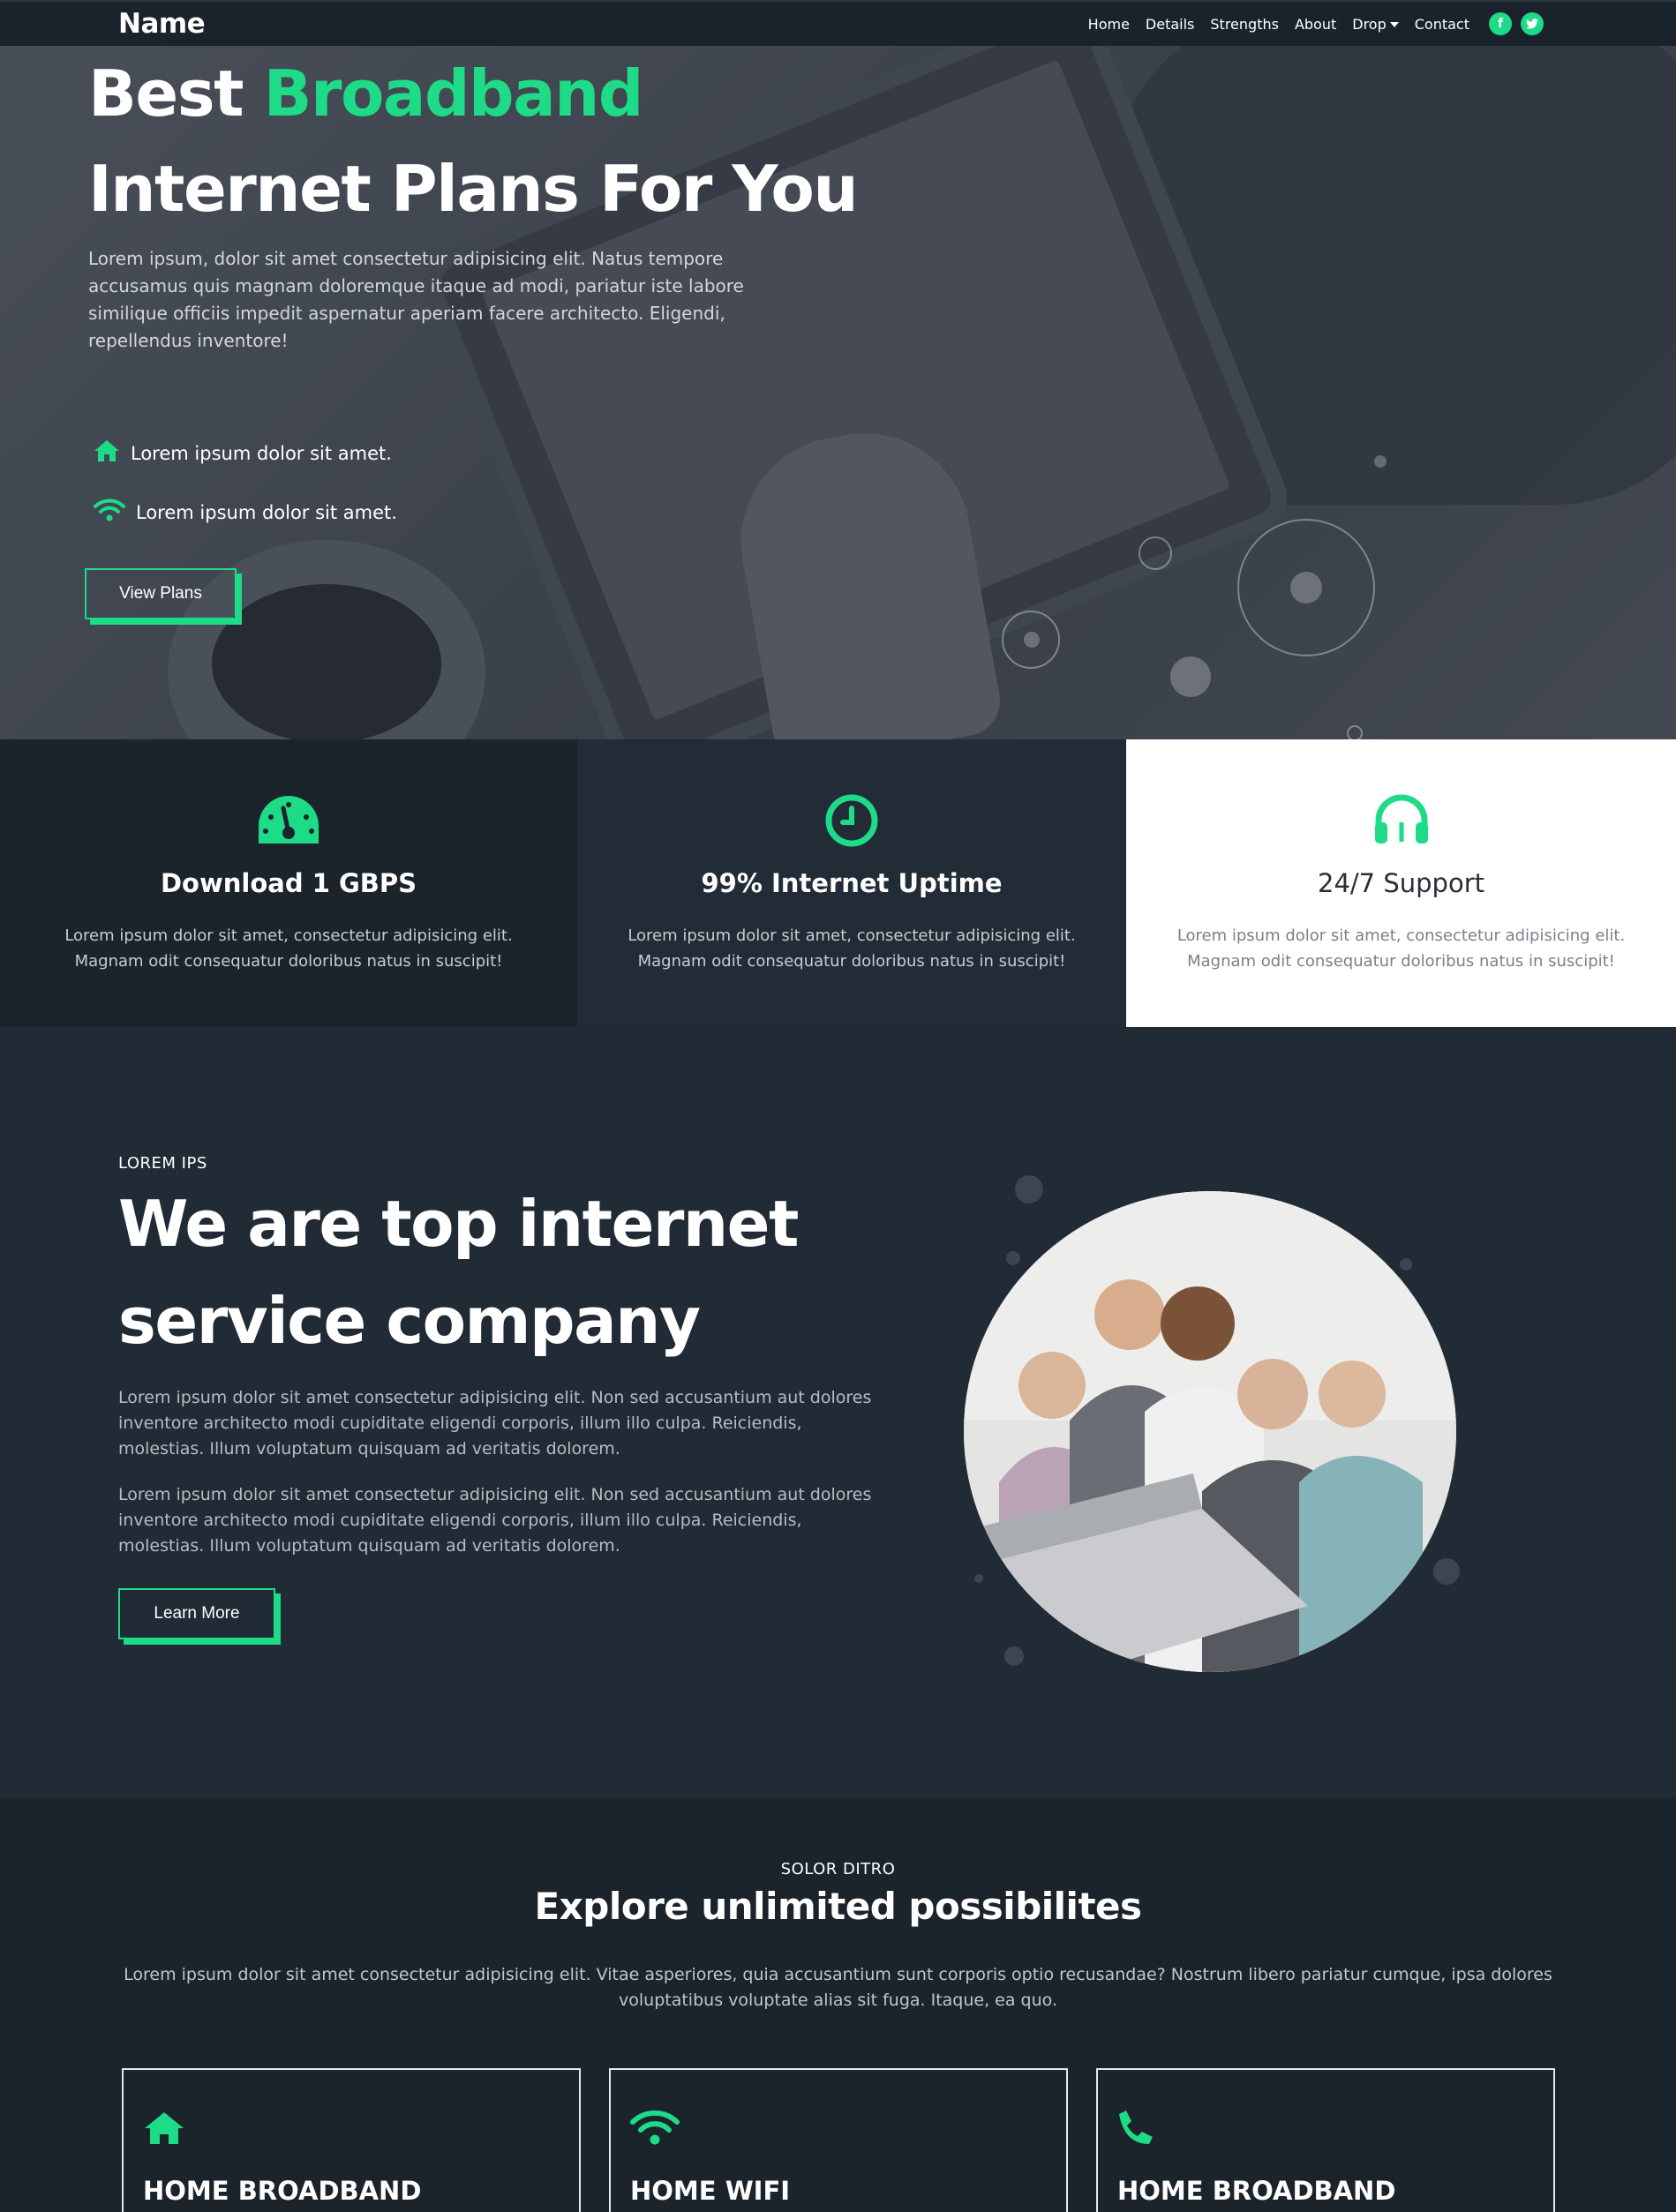 The width and height of the screenshot is (1676, 2212). Describe the element at coordinates (710, 2191) in the screenshot. I see `service-title: HOME WIFI` at that location.